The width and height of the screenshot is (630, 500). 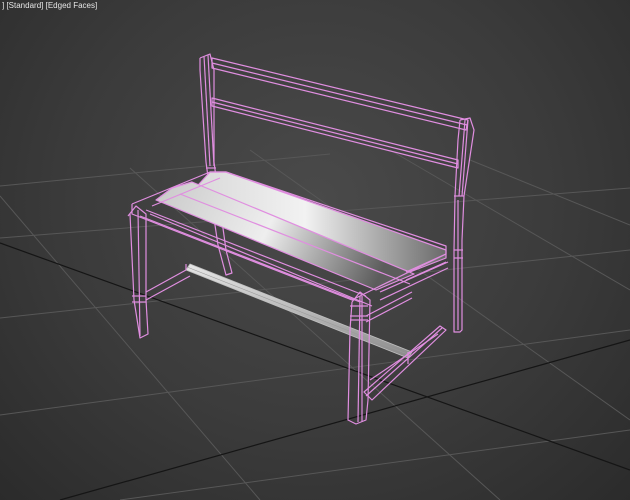 What do you see at coordinates (340, 113) in the screenshot?
I see `bench-backrest` at bounding box center [340, 113].